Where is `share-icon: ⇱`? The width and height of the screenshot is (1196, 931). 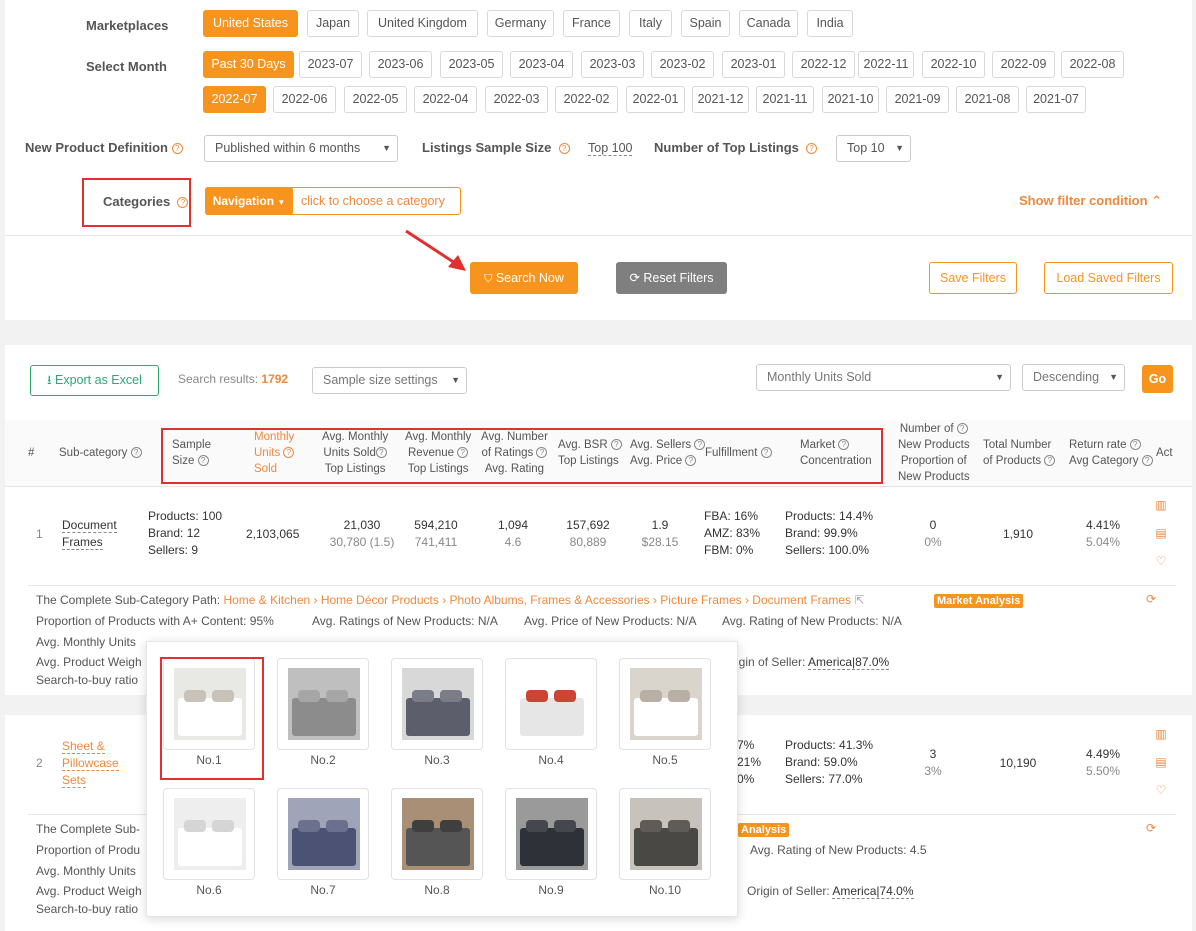 share-icon: ⇱ is located at coordinates (859, 600).